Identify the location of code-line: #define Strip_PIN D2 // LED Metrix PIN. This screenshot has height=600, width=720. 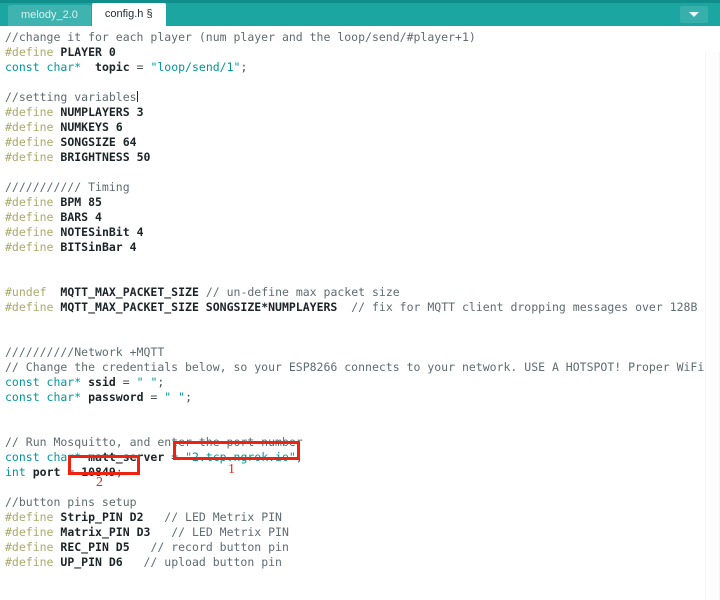
(362, 517).